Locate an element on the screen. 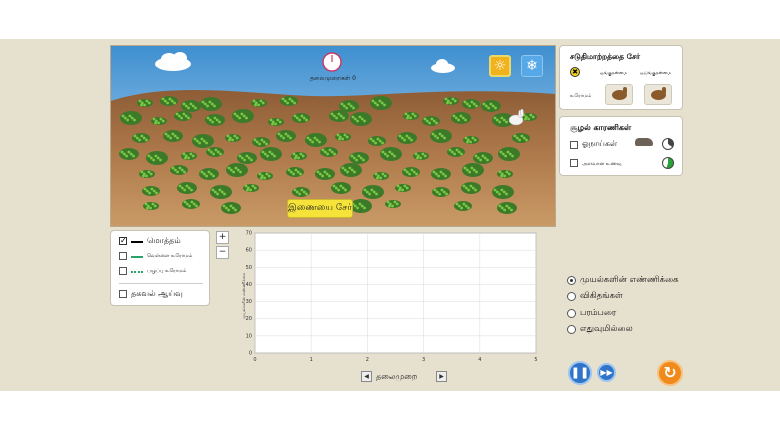  data-probe-label: தகவல் ஆய்வு is located at coordinates (157, 293).